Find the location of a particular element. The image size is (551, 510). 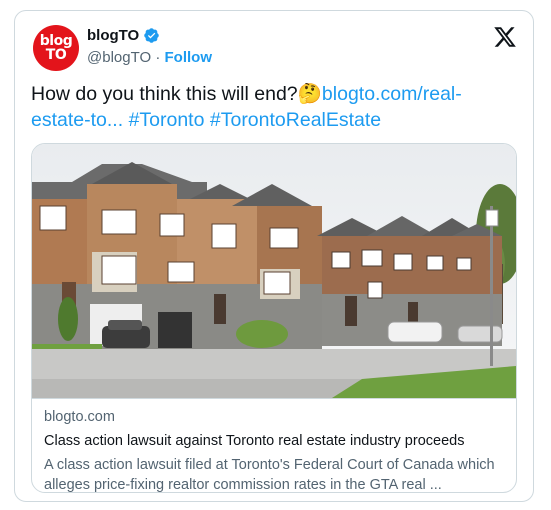

follow-button: Follow is located at coordinates (189, 57).